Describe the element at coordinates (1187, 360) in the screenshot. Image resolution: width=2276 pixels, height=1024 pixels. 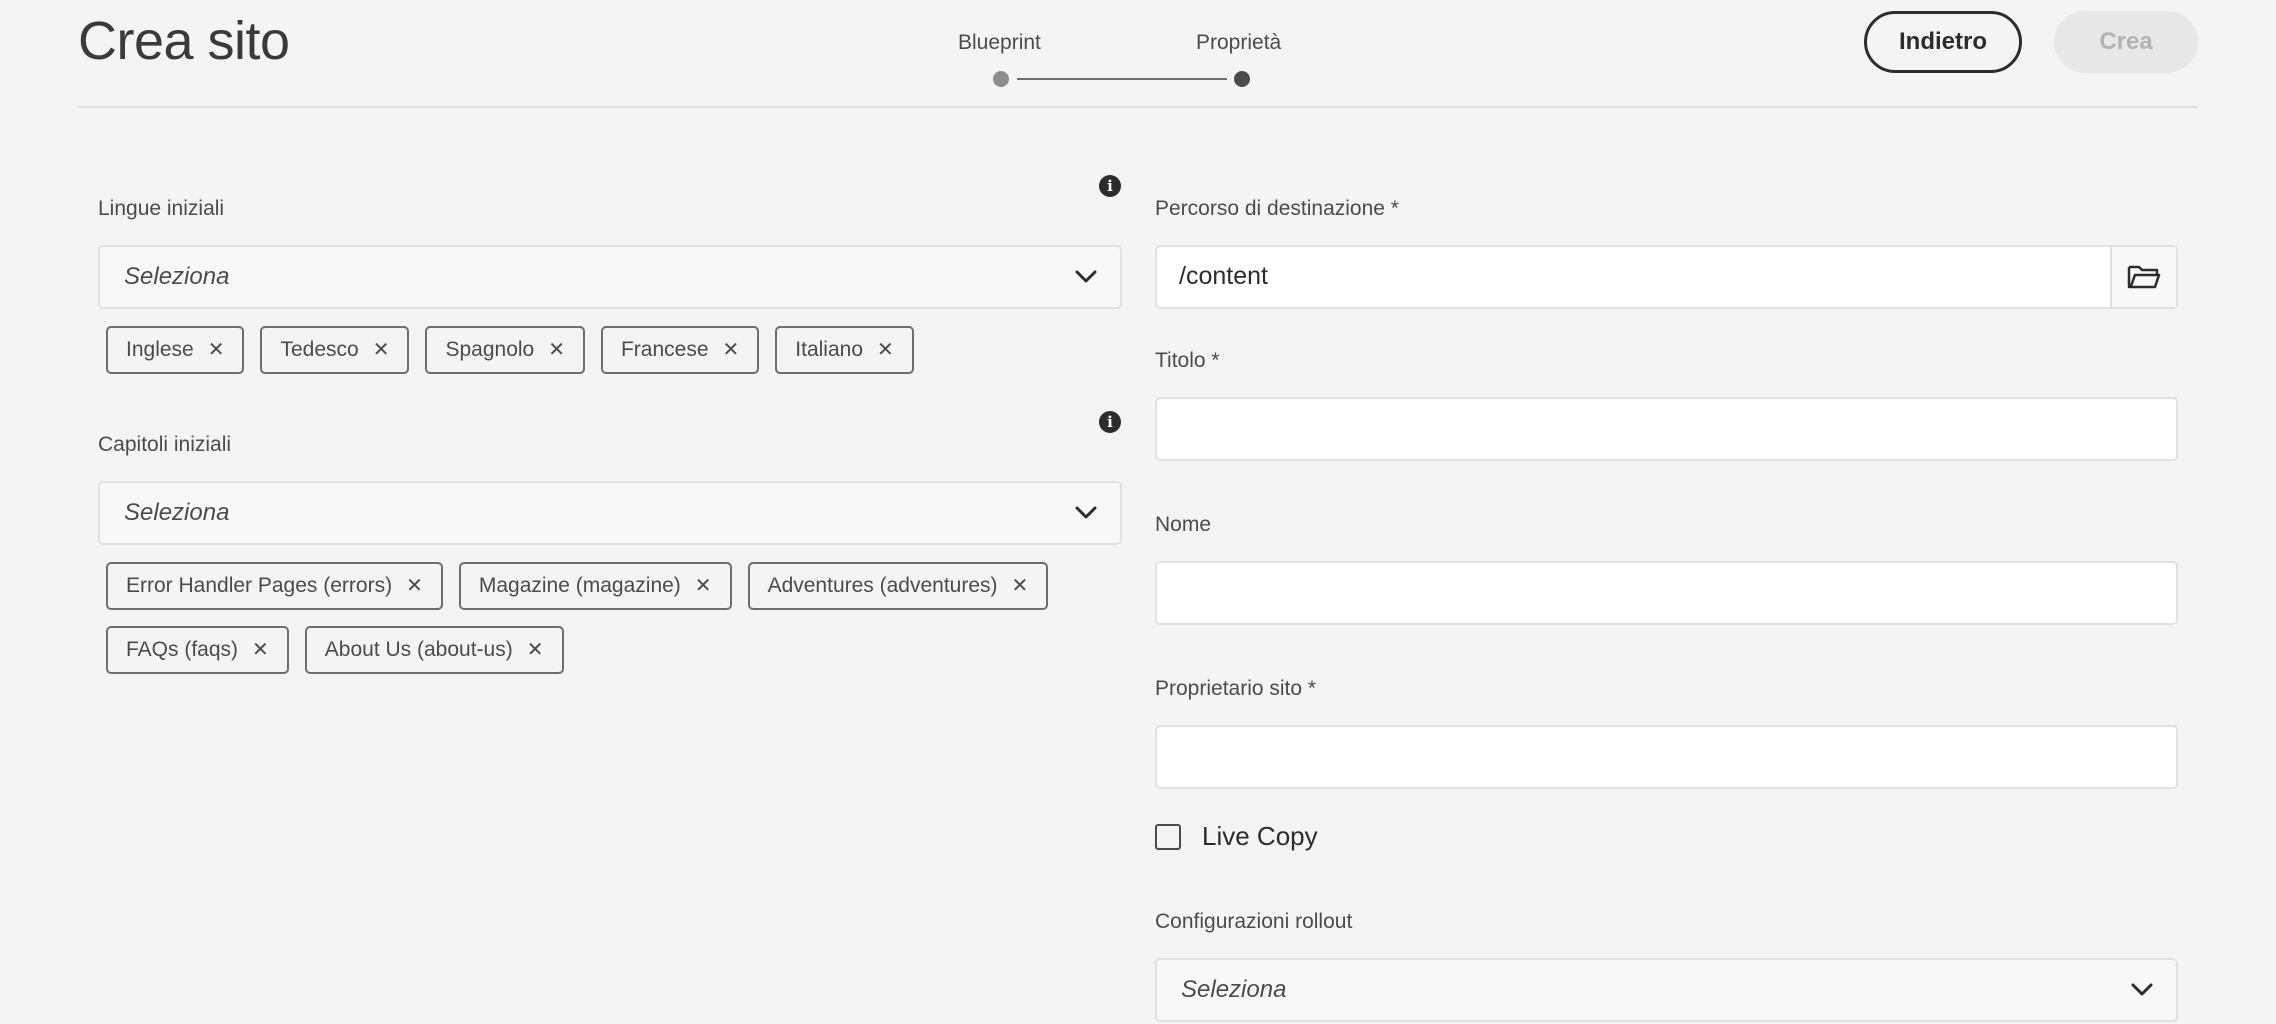
I see `title-label: Titolo *` at that location.